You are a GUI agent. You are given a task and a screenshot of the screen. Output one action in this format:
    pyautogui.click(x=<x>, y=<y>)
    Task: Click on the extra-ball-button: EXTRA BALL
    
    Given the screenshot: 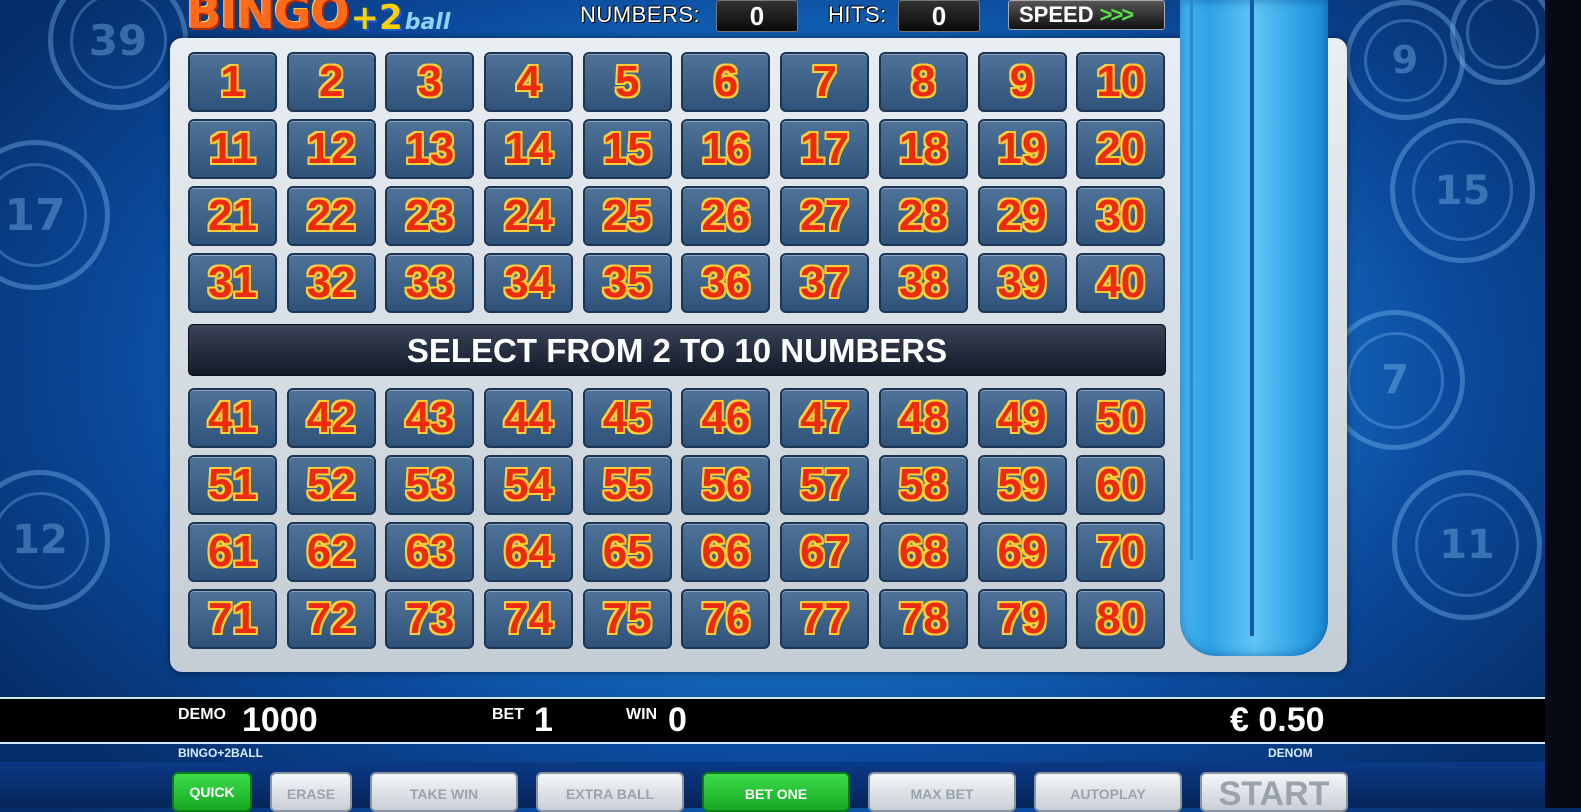 What is the action you would take?
    pyautogui.click(x=610, y=792)
    